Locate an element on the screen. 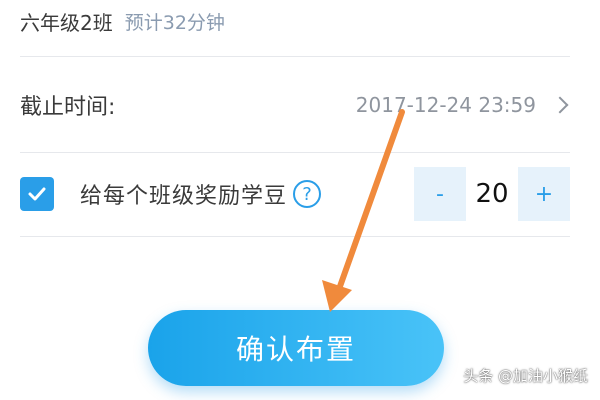 The width and height of the screenshot is (600, 400). estimated-time: 预计32分钟 is located at coordinates (174, 22).